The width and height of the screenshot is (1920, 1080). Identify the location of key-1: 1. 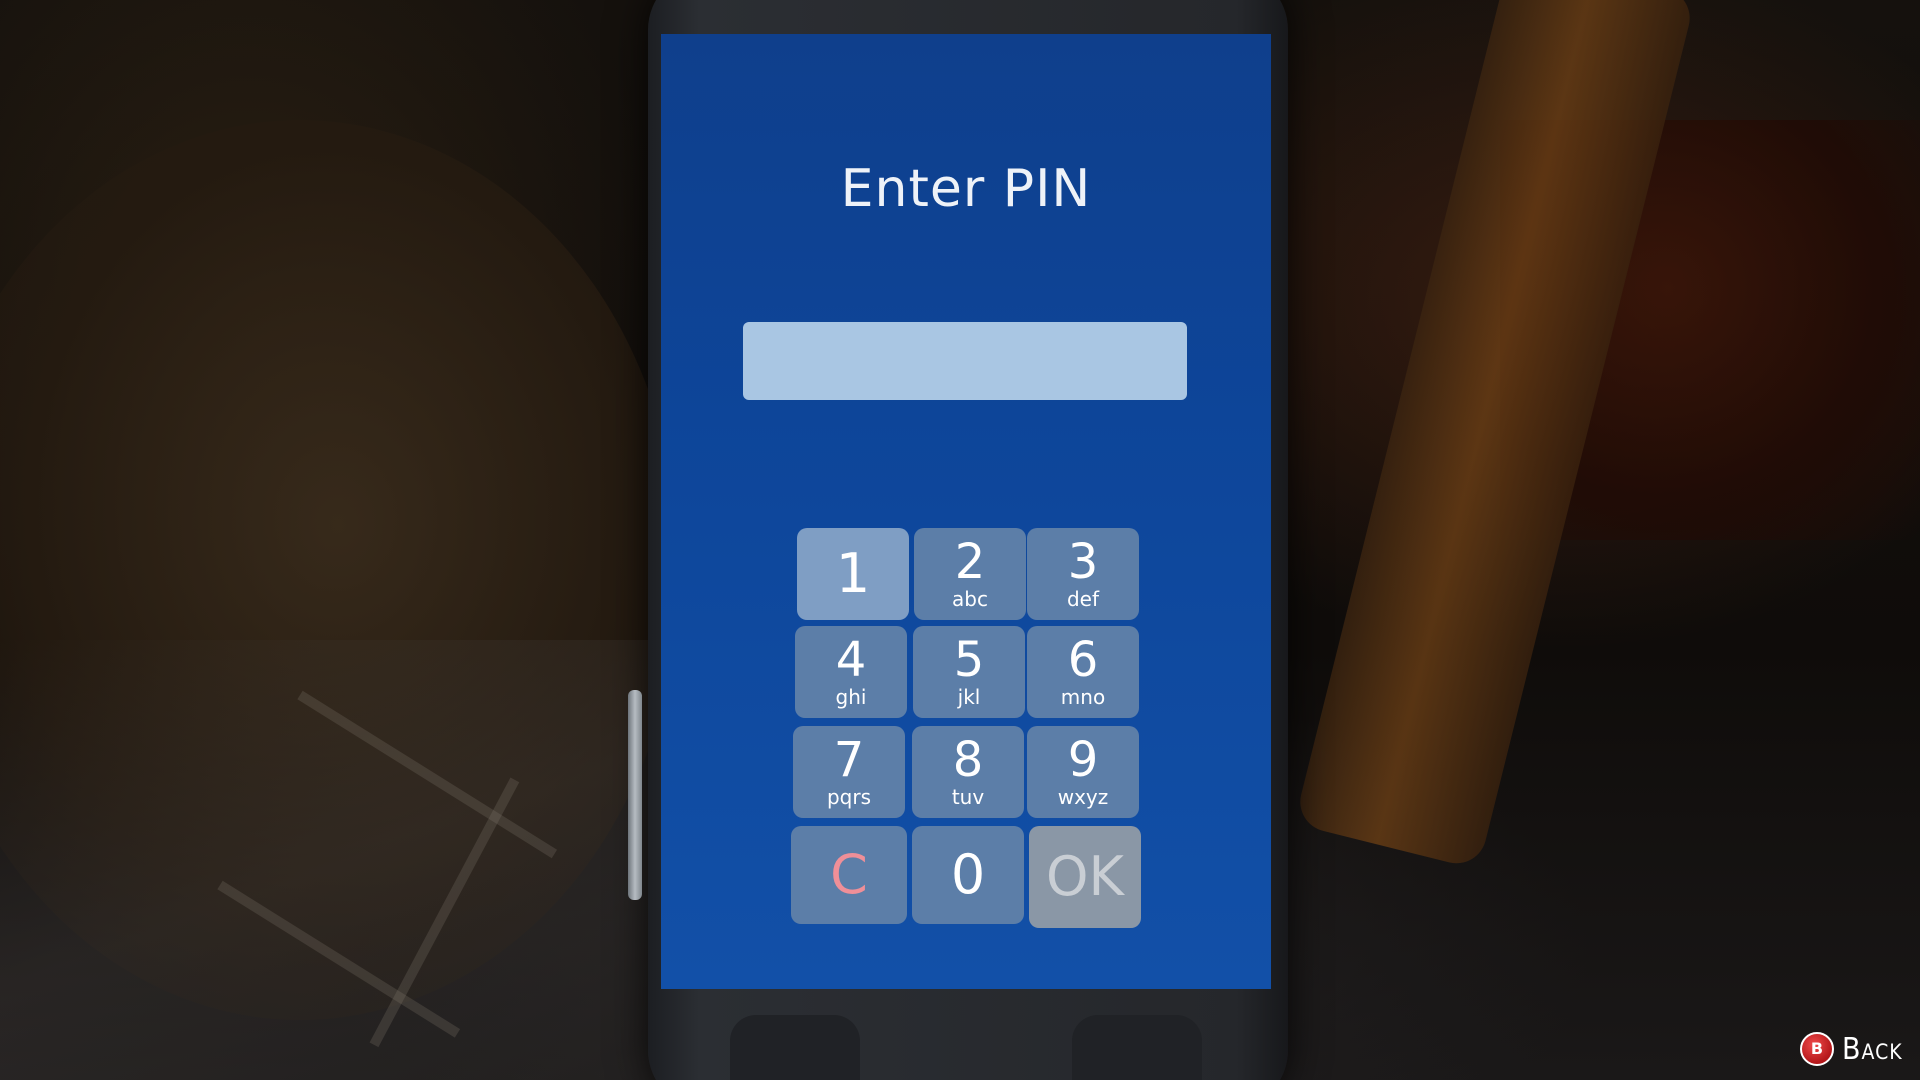
(853, 574).